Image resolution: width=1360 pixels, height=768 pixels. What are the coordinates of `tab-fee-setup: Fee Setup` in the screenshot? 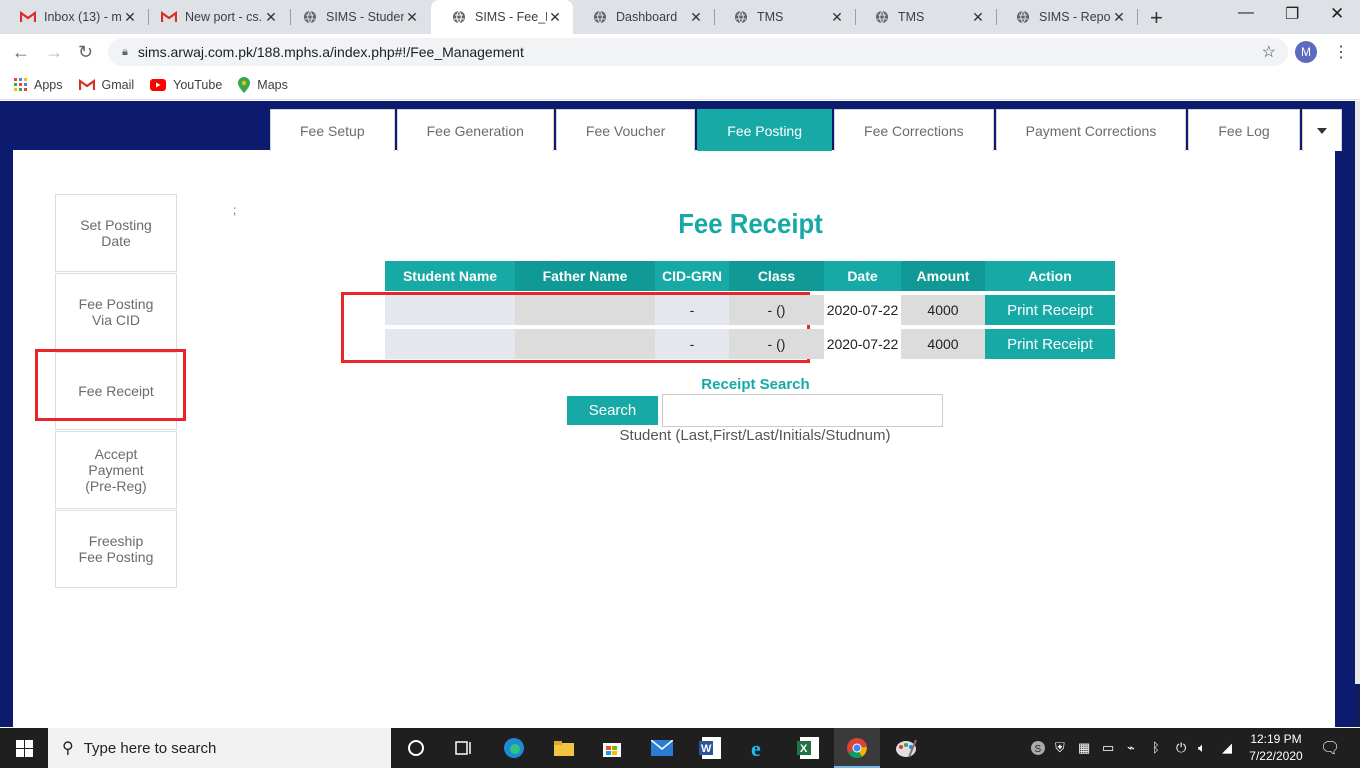 It's located at (332, 130).